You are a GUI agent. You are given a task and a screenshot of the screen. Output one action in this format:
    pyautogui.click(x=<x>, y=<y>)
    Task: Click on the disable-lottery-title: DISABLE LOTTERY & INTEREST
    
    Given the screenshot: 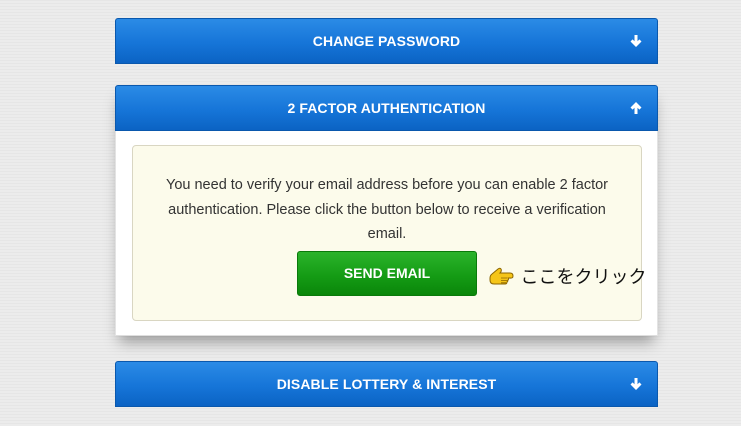 What is the action you would take?
    pyautogui.click(x=386, y=384)
    